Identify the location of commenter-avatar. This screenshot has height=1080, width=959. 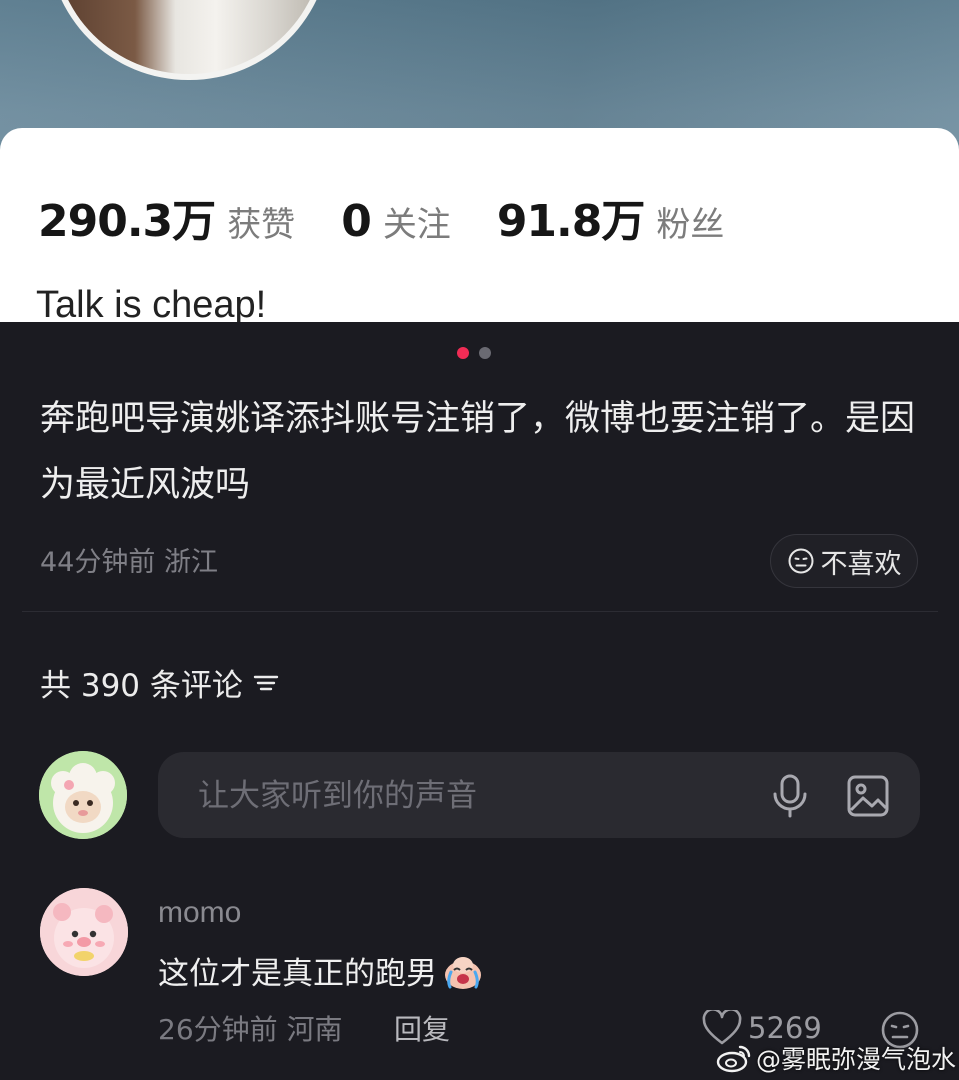
(84, 932).